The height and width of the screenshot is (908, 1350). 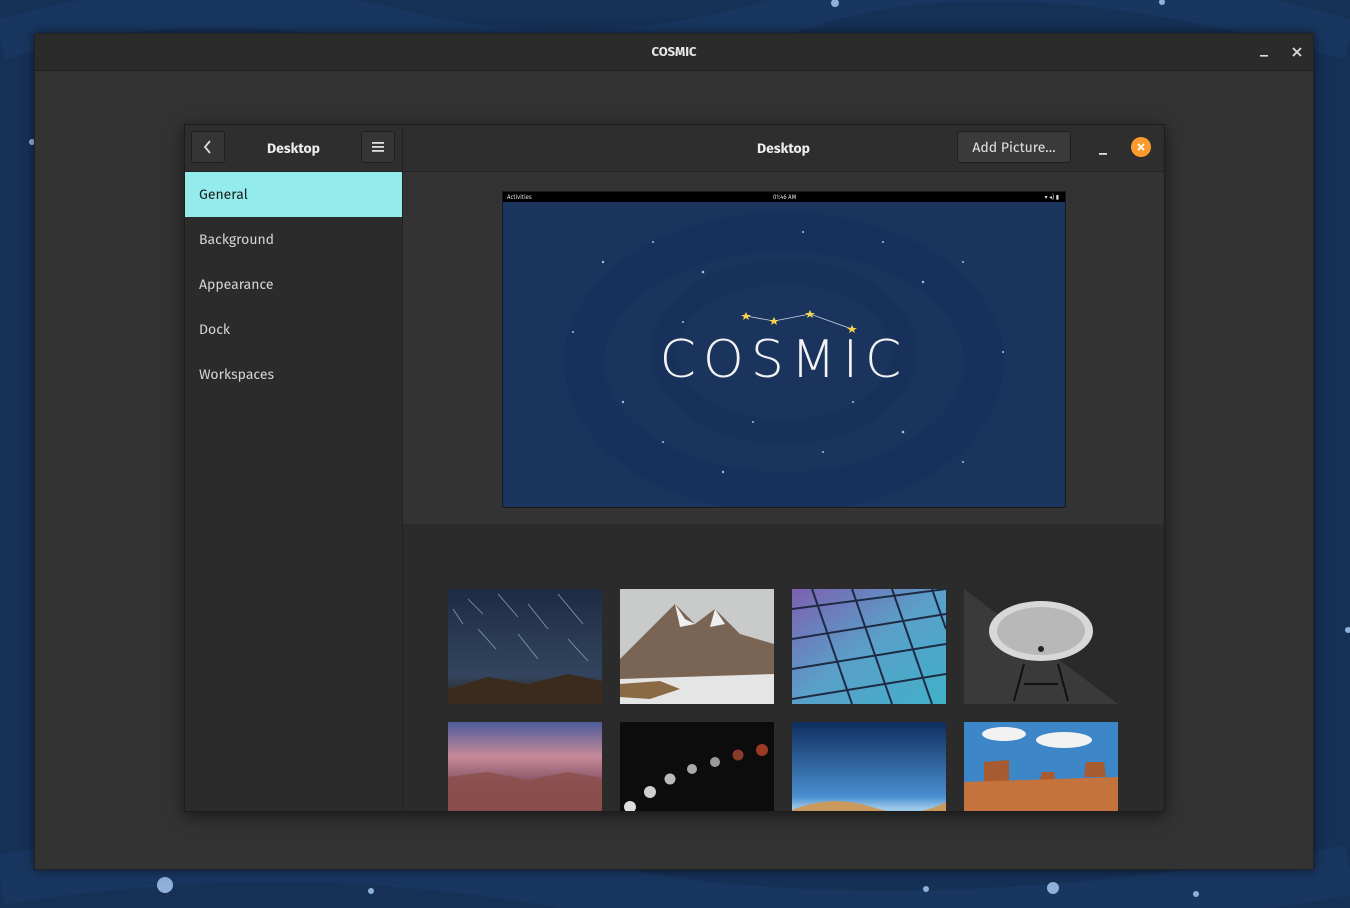 I want to click on wallpaper-thumb-canyon-sunset, so click(x=525, y=766).